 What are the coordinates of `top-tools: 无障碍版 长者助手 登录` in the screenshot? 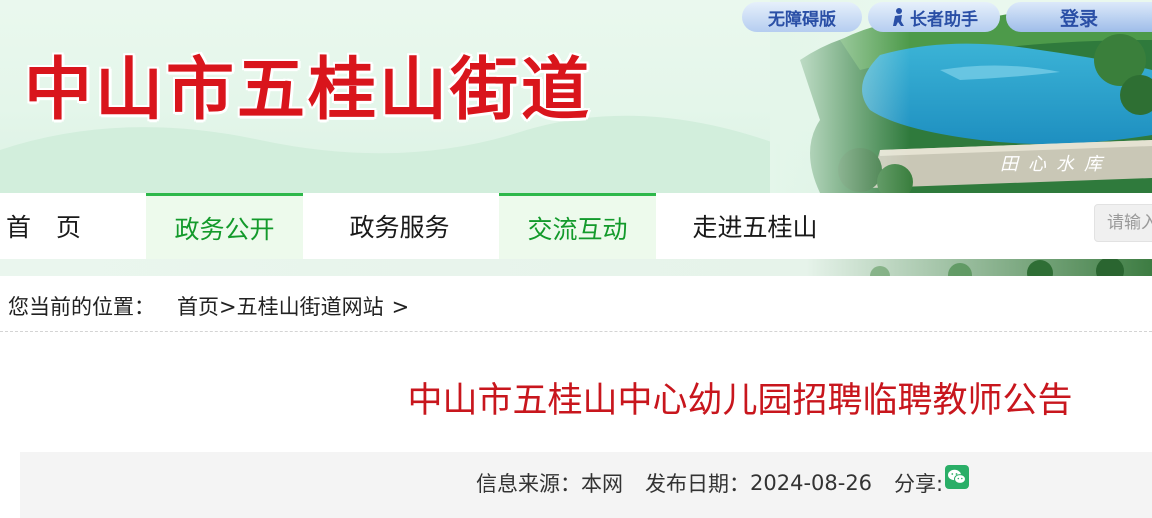 It's located at (947, 19).